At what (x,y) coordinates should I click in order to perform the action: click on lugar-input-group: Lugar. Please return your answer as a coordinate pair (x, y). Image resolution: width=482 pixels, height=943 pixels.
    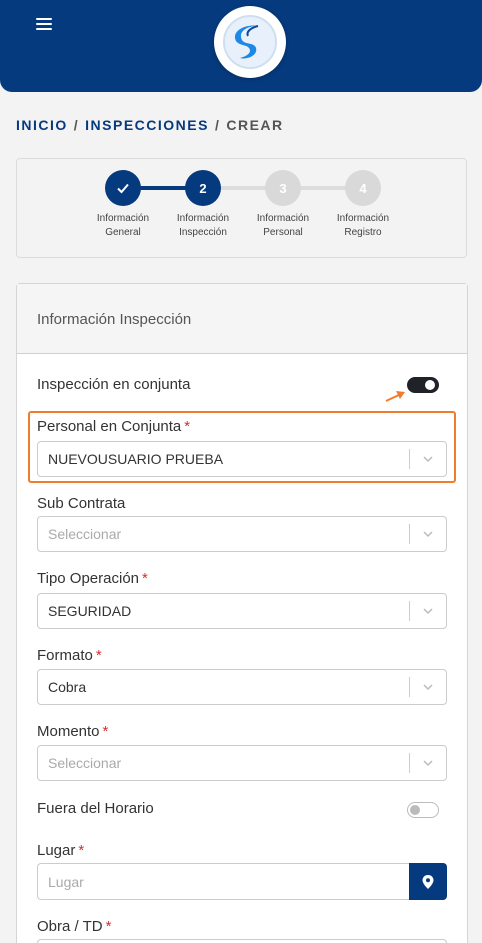
    Looking at the image, I should click on (242, 881).